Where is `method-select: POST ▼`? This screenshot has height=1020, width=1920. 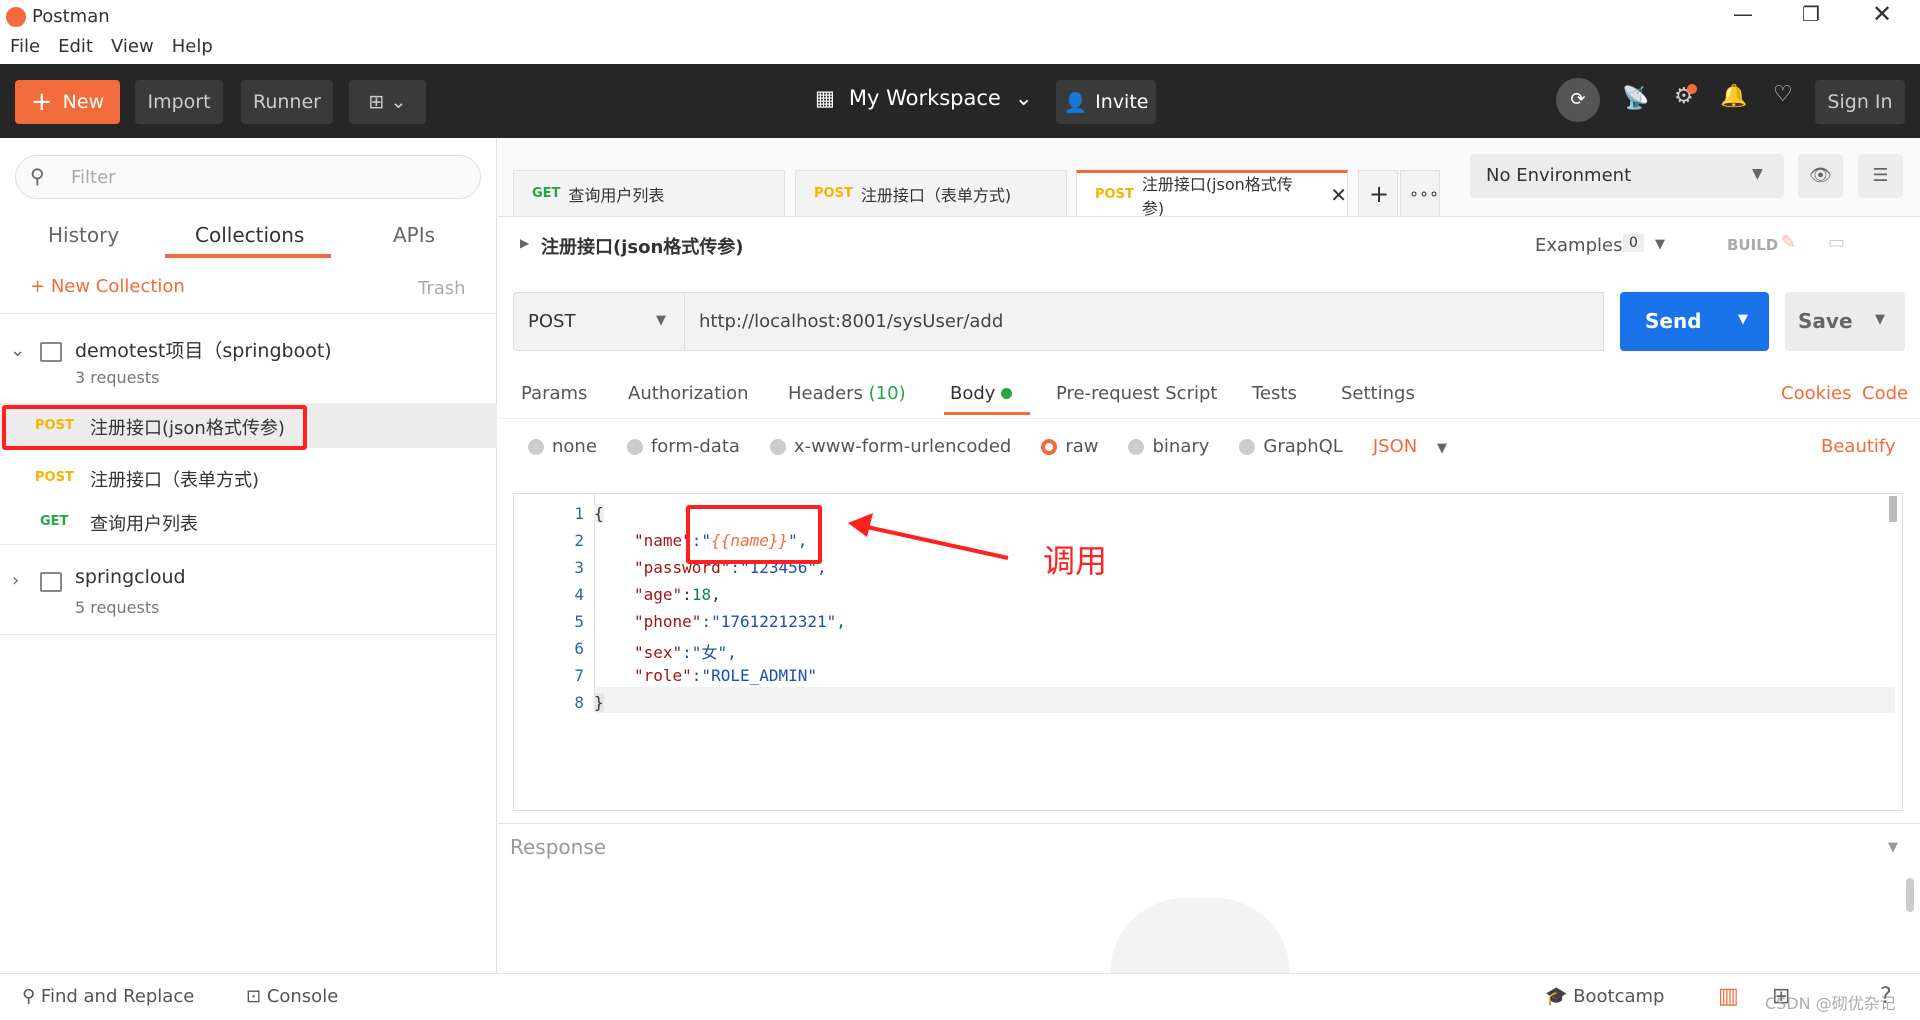 method-select: POST ▼ is located at coordinates (599, 321).